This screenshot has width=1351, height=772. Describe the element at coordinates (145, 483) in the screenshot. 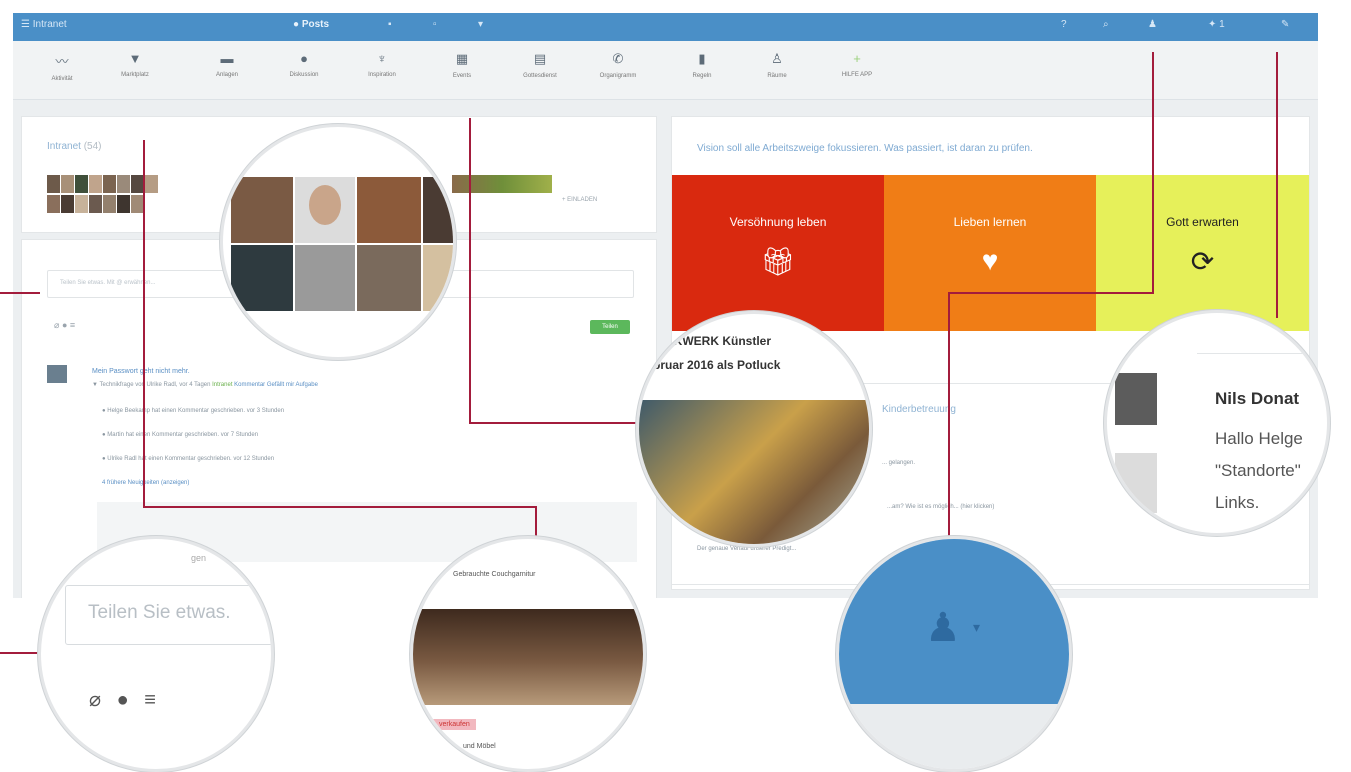

I see `show-more-link: 4 frühere Neuigkeiten (anzeigen)` at that location.